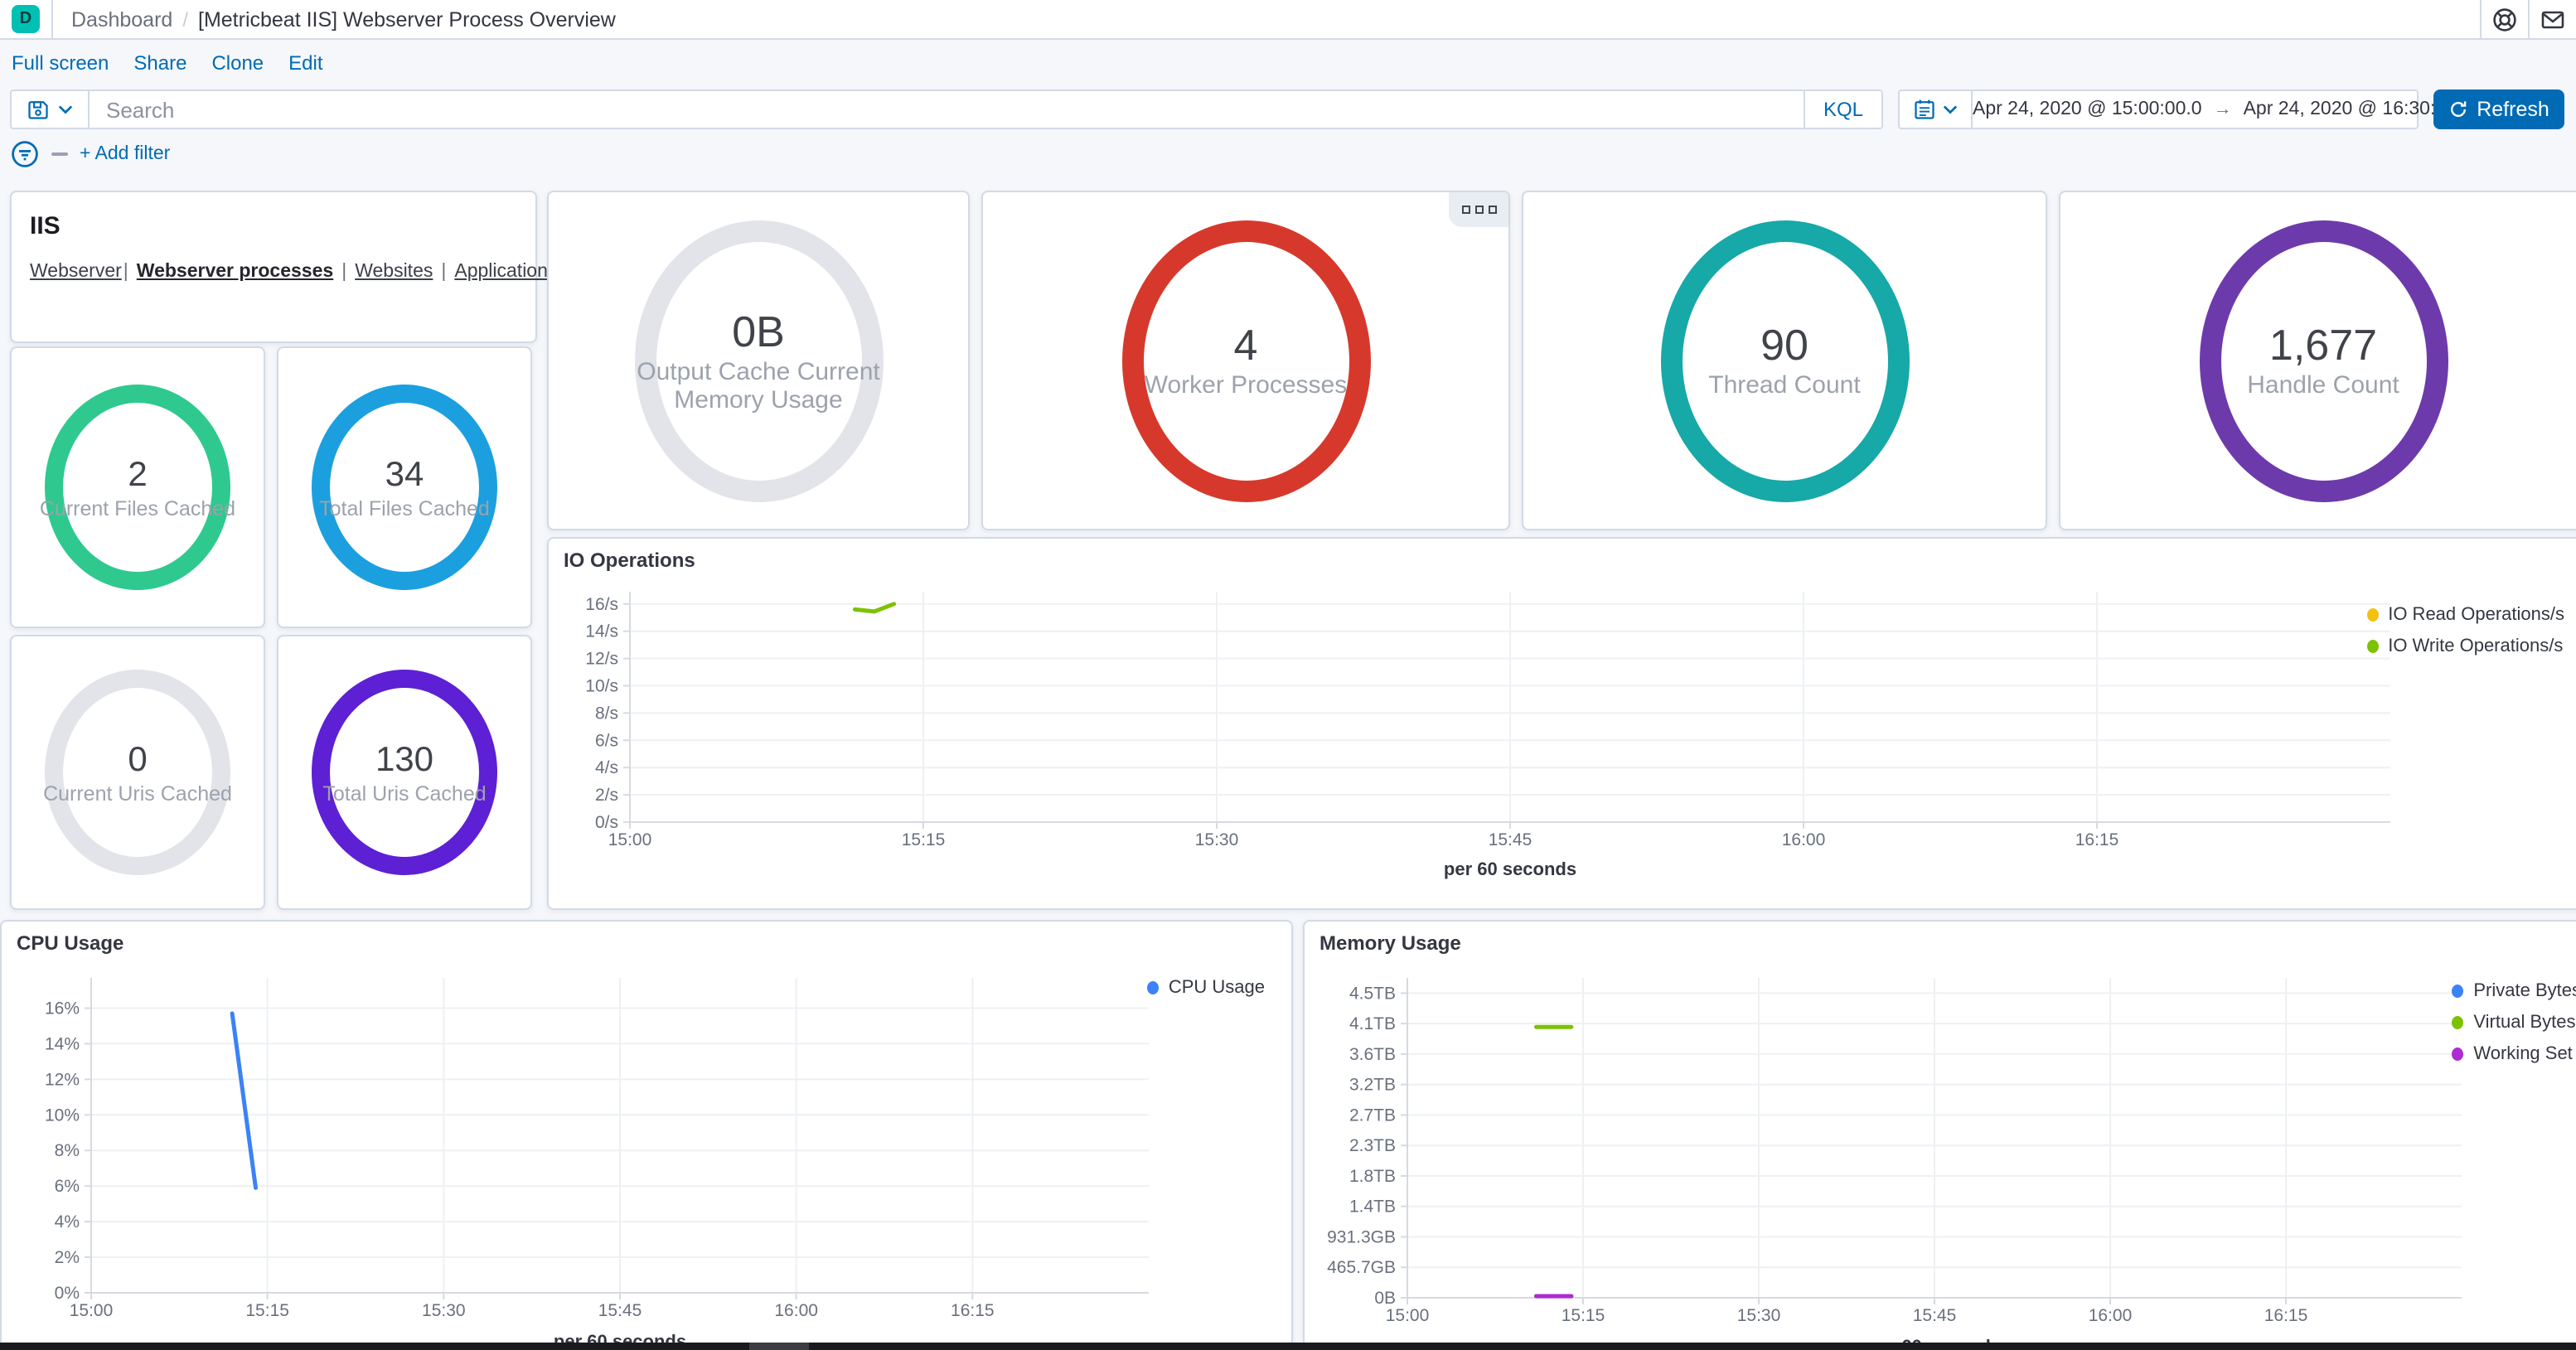 The image size is (2576, 1350). What do you see at coordinates (237, 63) in the screenshot?
I see `clone-link: Clone` at bounding box center [237, 63].